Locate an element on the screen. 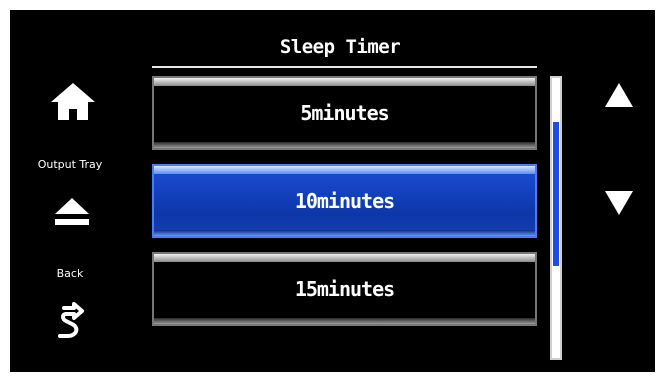 This screenshot has height=382, width=665. output-tray-label: Output Tray is located at coordinates (70, 164).